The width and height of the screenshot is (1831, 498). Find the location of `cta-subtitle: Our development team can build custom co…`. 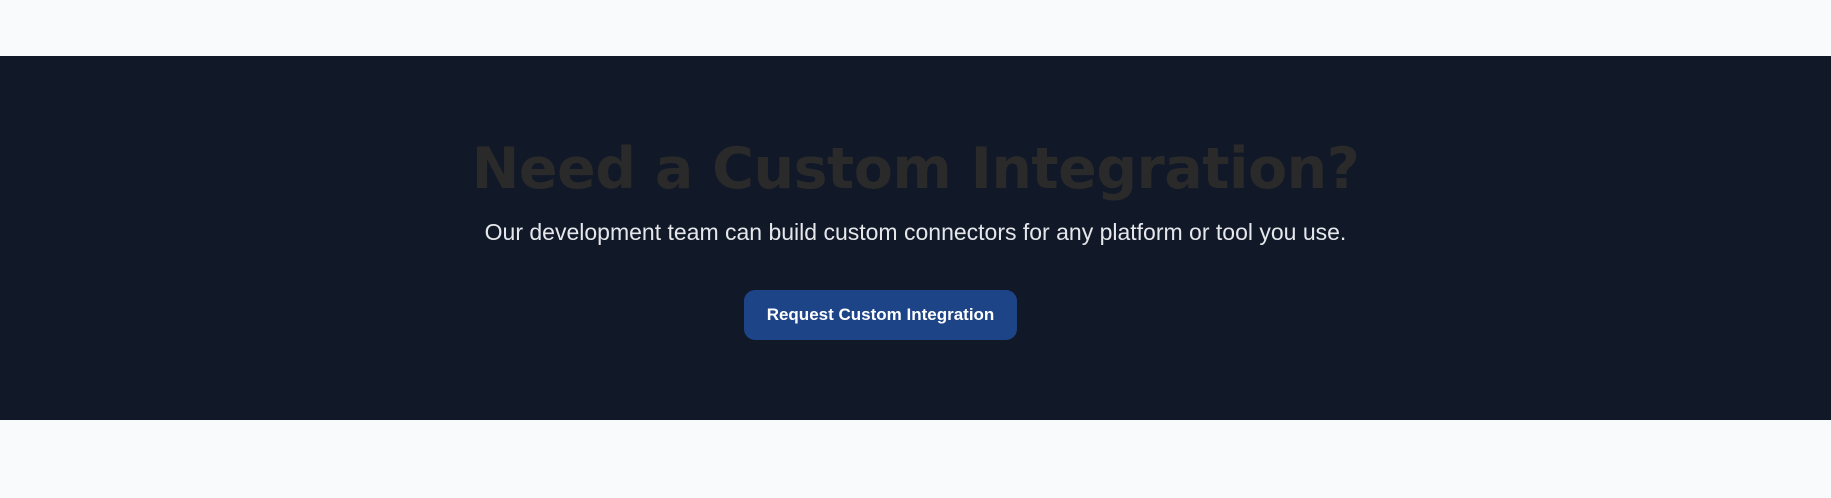

cta-subtitle: Our development team can build custom co… is located at coordinates (915, 232).